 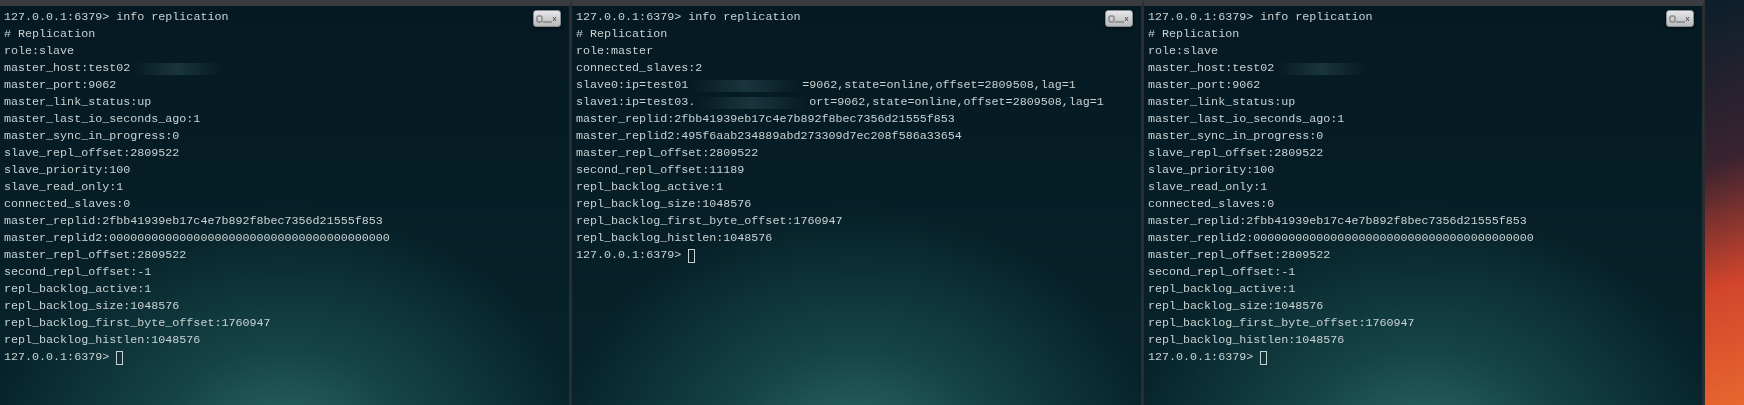 What do you see at coordinates (615, 51) in the screenshot?
I see `output-line: role:master` at bounding box center [615, 51].